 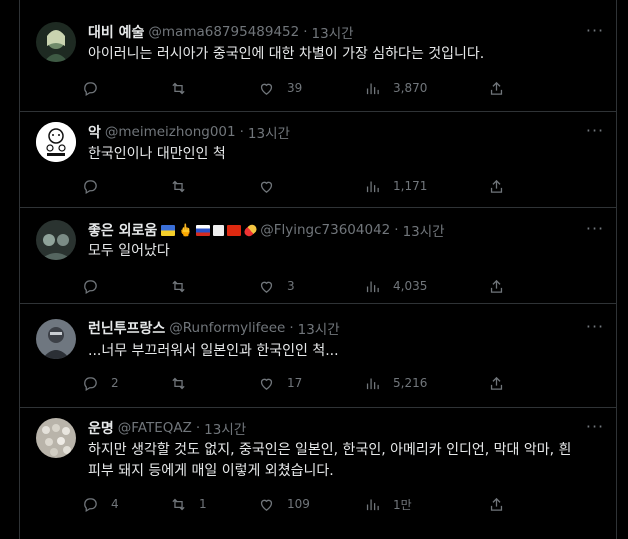 I want to click on display-name: 좋은 외로움, so click(x=122, y=230).